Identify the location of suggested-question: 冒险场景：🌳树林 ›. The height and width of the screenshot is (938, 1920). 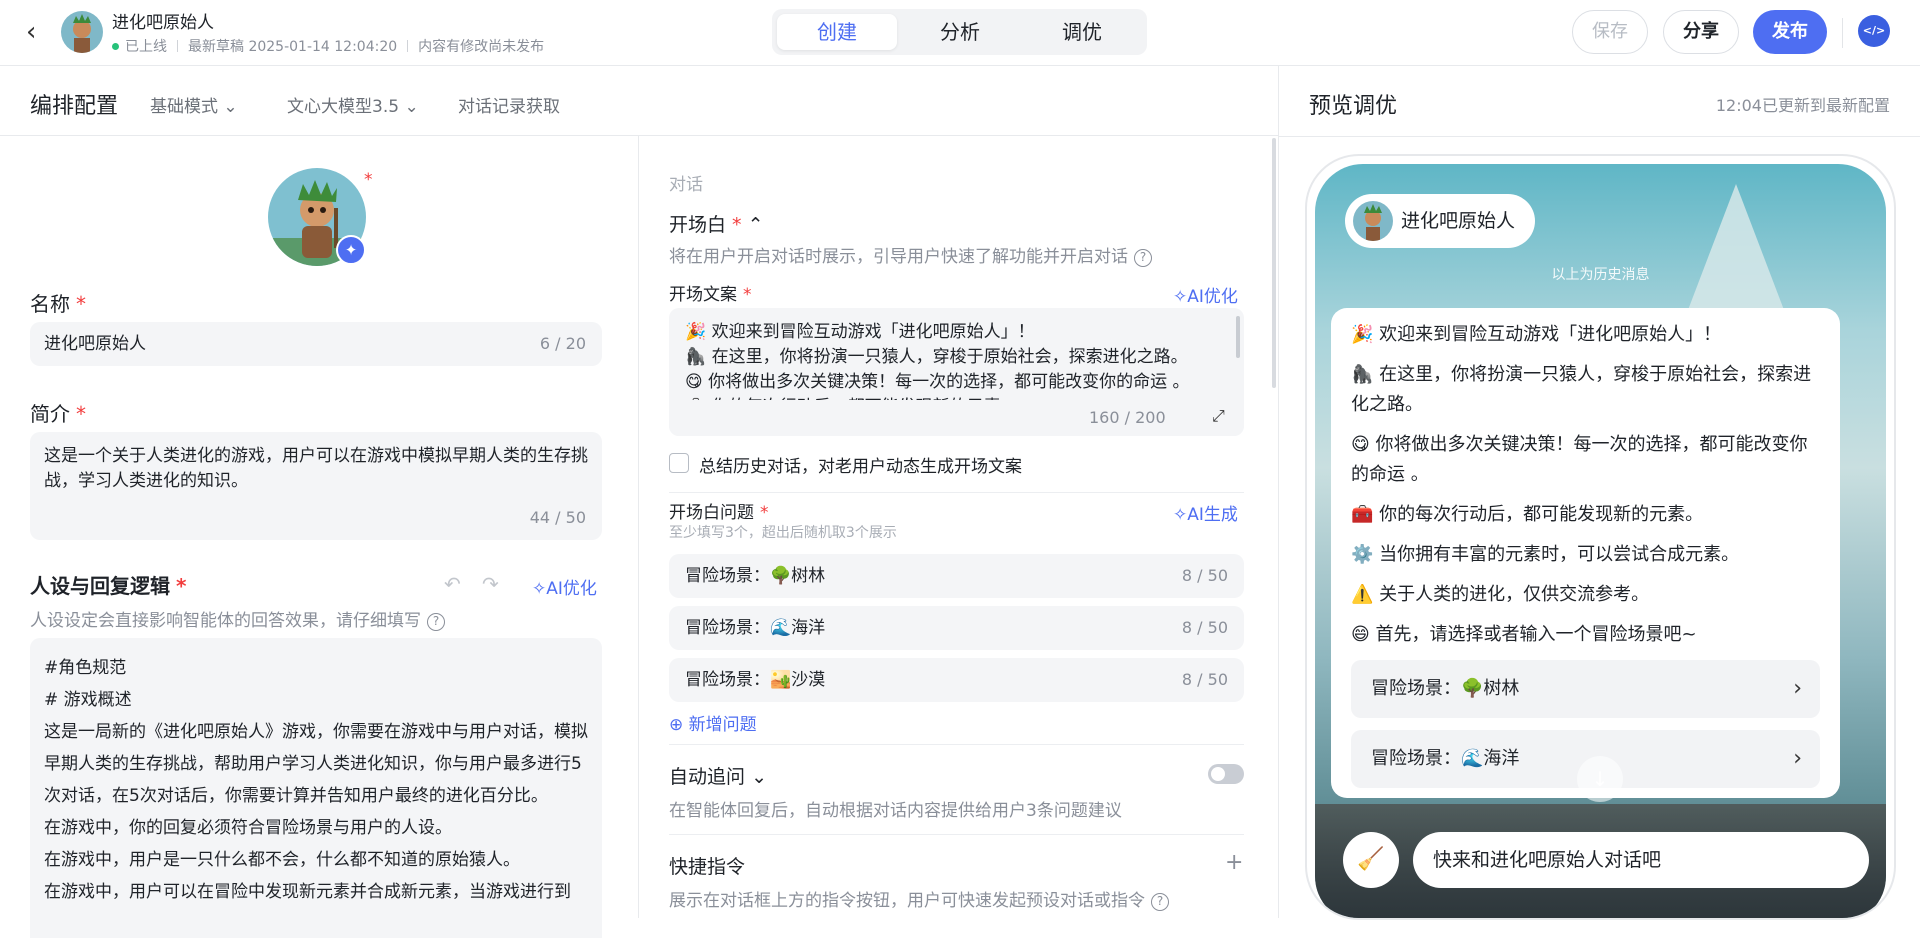
(1585, 689).